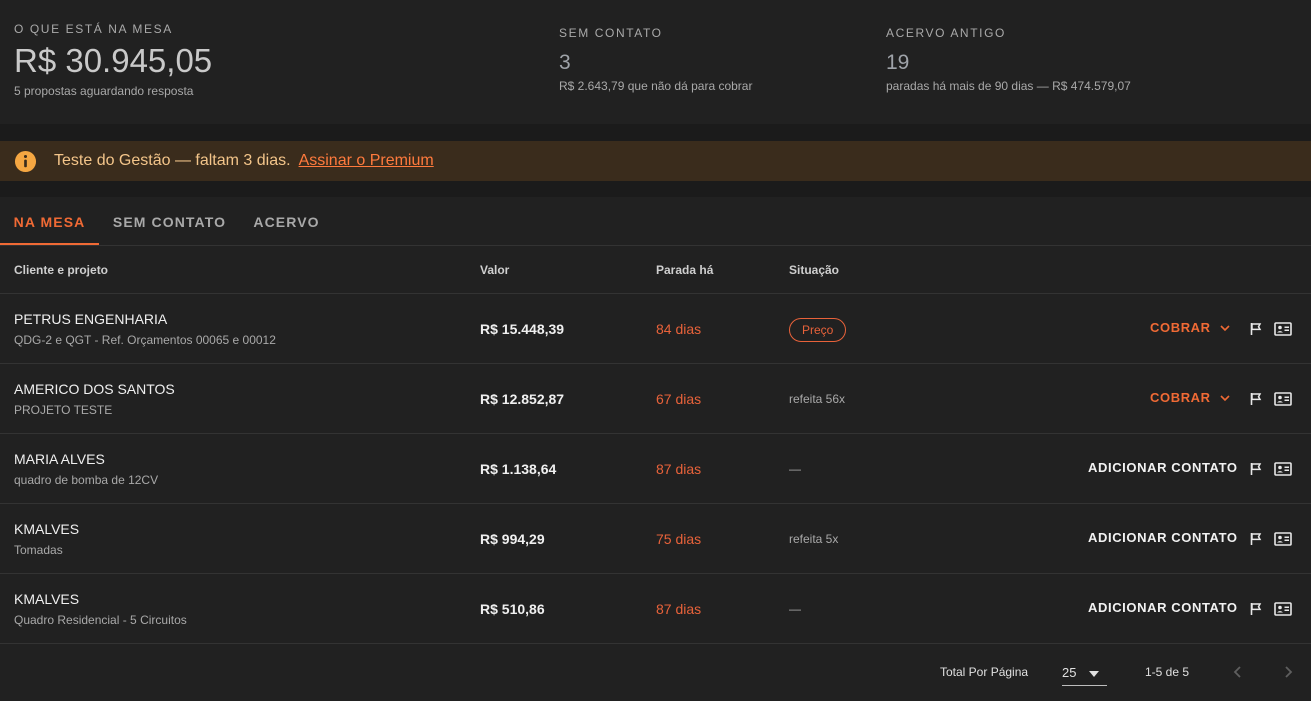  Describe the element at coordinates (512, 609) in the screenshot. I see `proposal-value: R$ 510,86` at that location.